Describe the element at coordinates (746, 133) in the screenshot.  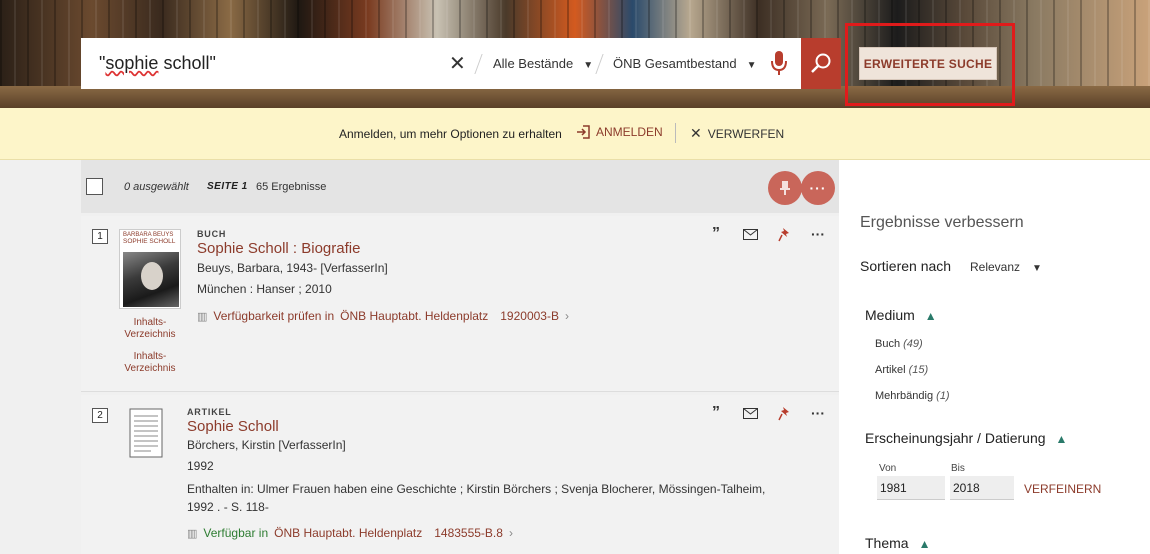
I see `dismiss-label: VERWERFEN` at that location.